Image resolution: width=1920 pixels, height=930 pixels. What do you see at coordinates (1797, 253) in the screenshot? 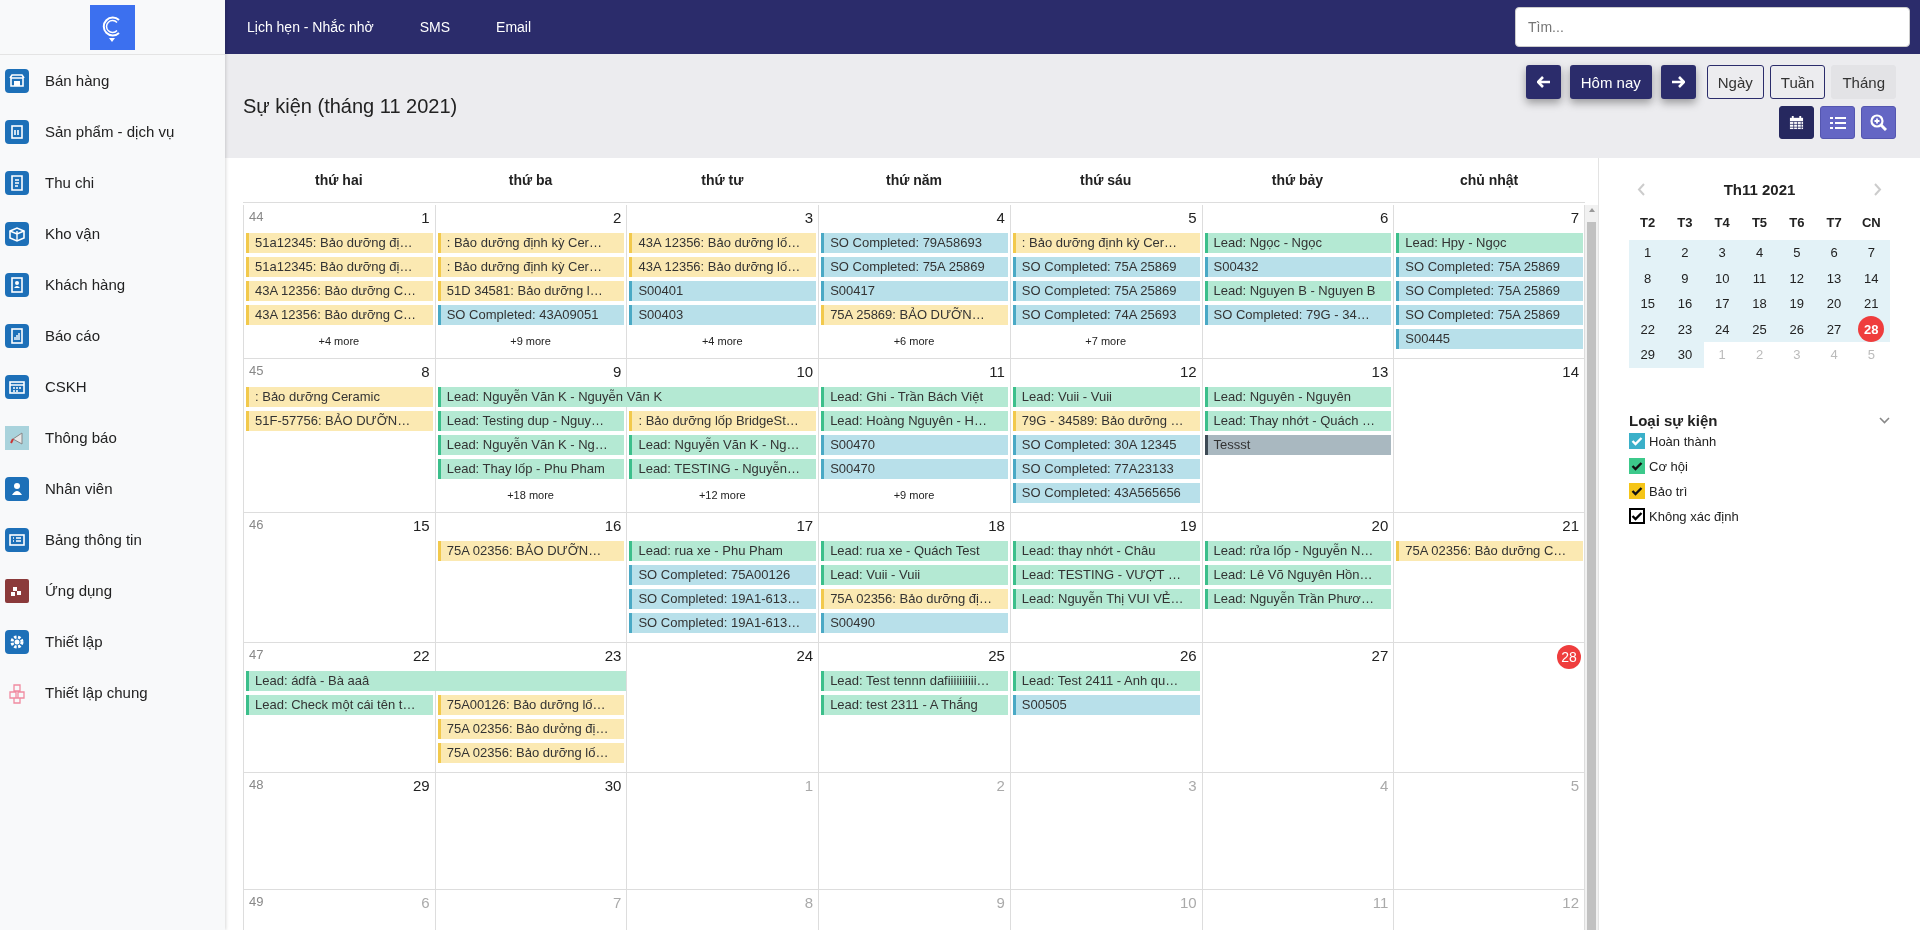
I see `date-cell: 5` at bounding box center [1797, 253].